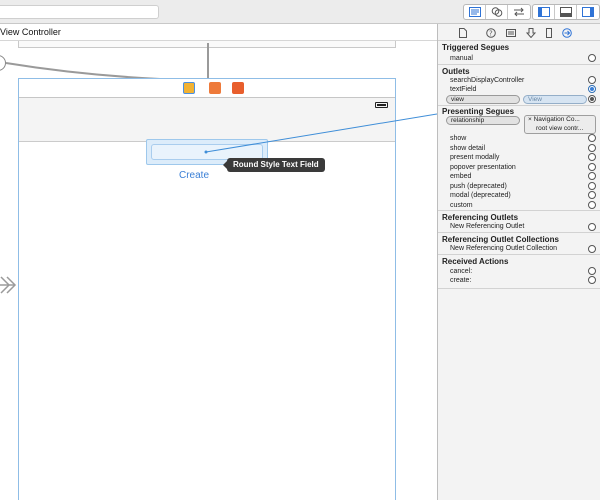 This screenshot has width=600, height=500. What do you see at coordinates (468, 148) in the screenshot?
I see `segue-row-show-detail: show detail` at bounding box center [468, 148].